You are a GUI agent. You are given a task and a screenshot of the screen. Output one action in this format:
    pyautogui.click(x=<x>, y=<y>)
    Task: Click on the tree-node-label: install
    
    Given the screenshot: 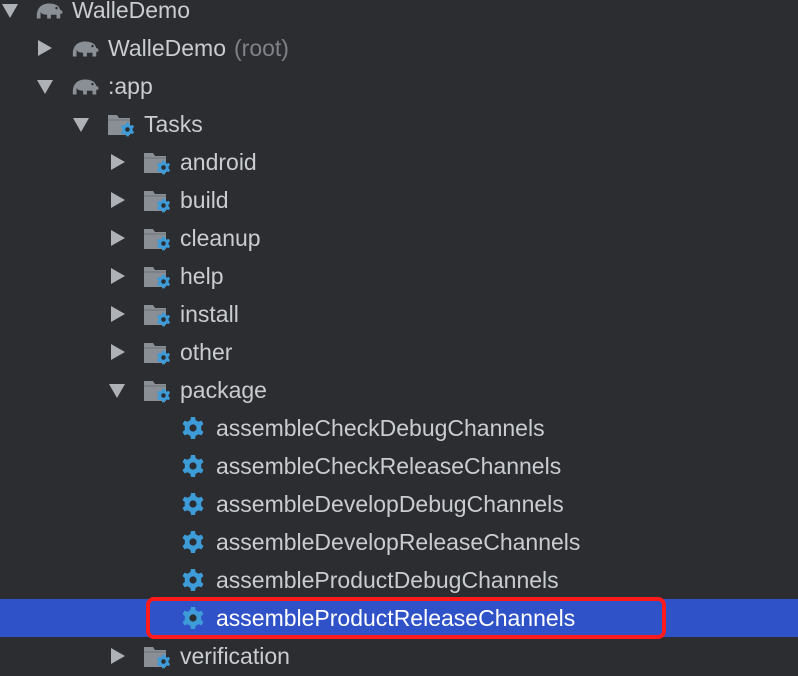 What is the action you would take?
    pyautogui.click(x=209, y=314)
    